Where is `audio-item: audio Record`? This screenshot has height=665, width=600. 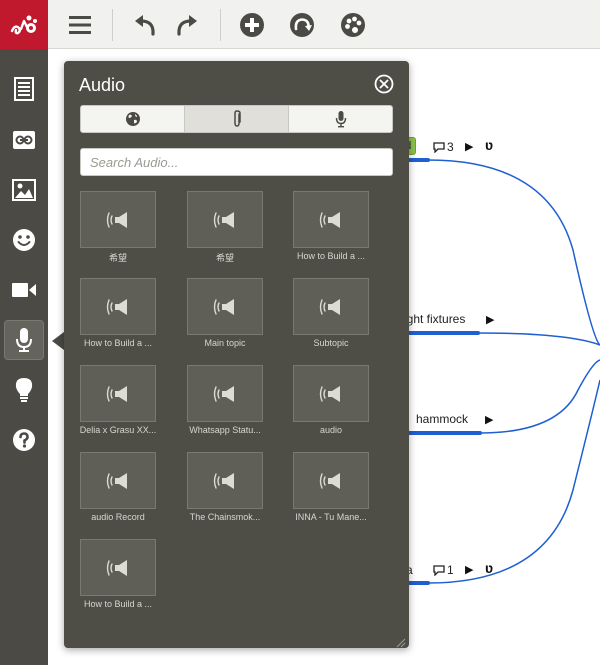
audio-item: audio Record is located at coordinates (119, 492).